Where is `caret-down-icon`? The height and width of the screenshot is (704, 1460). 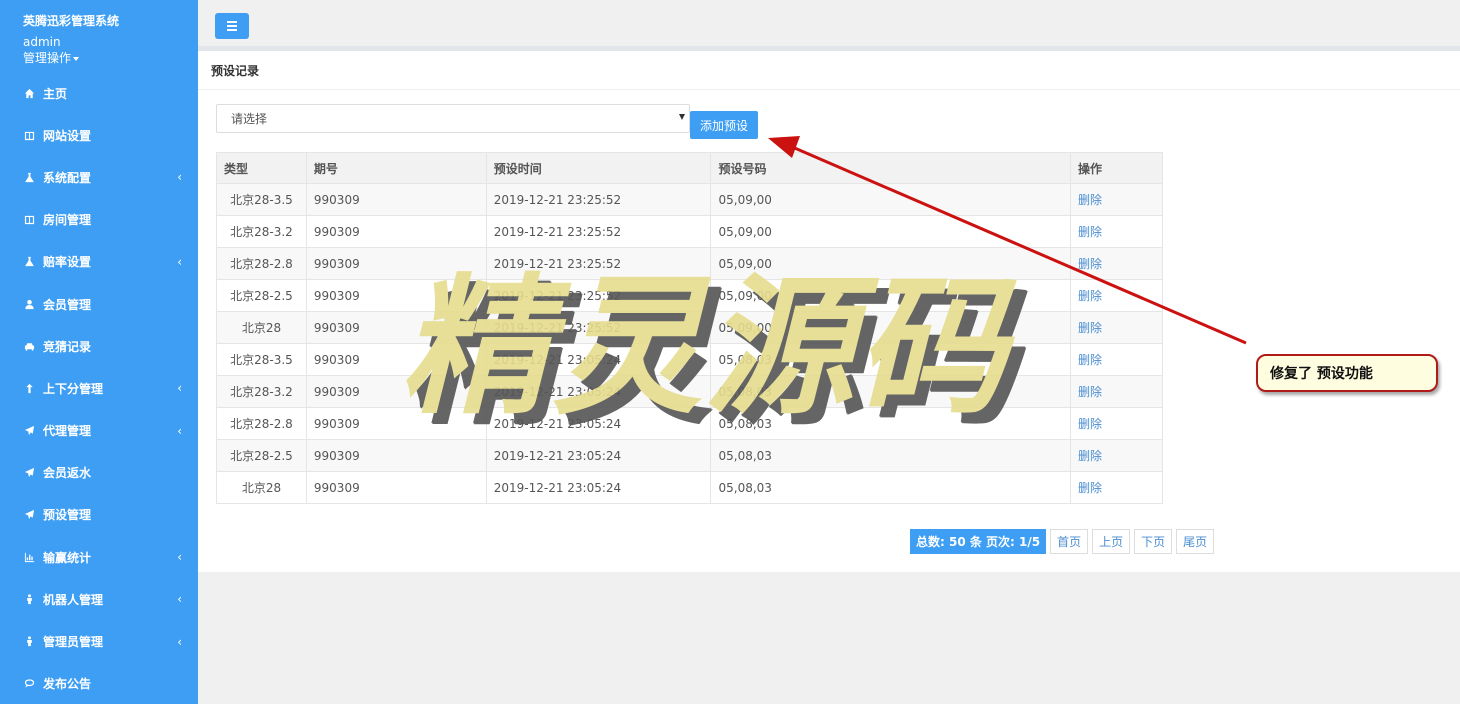 caret-down-icon is located at coordinates (76, 58).